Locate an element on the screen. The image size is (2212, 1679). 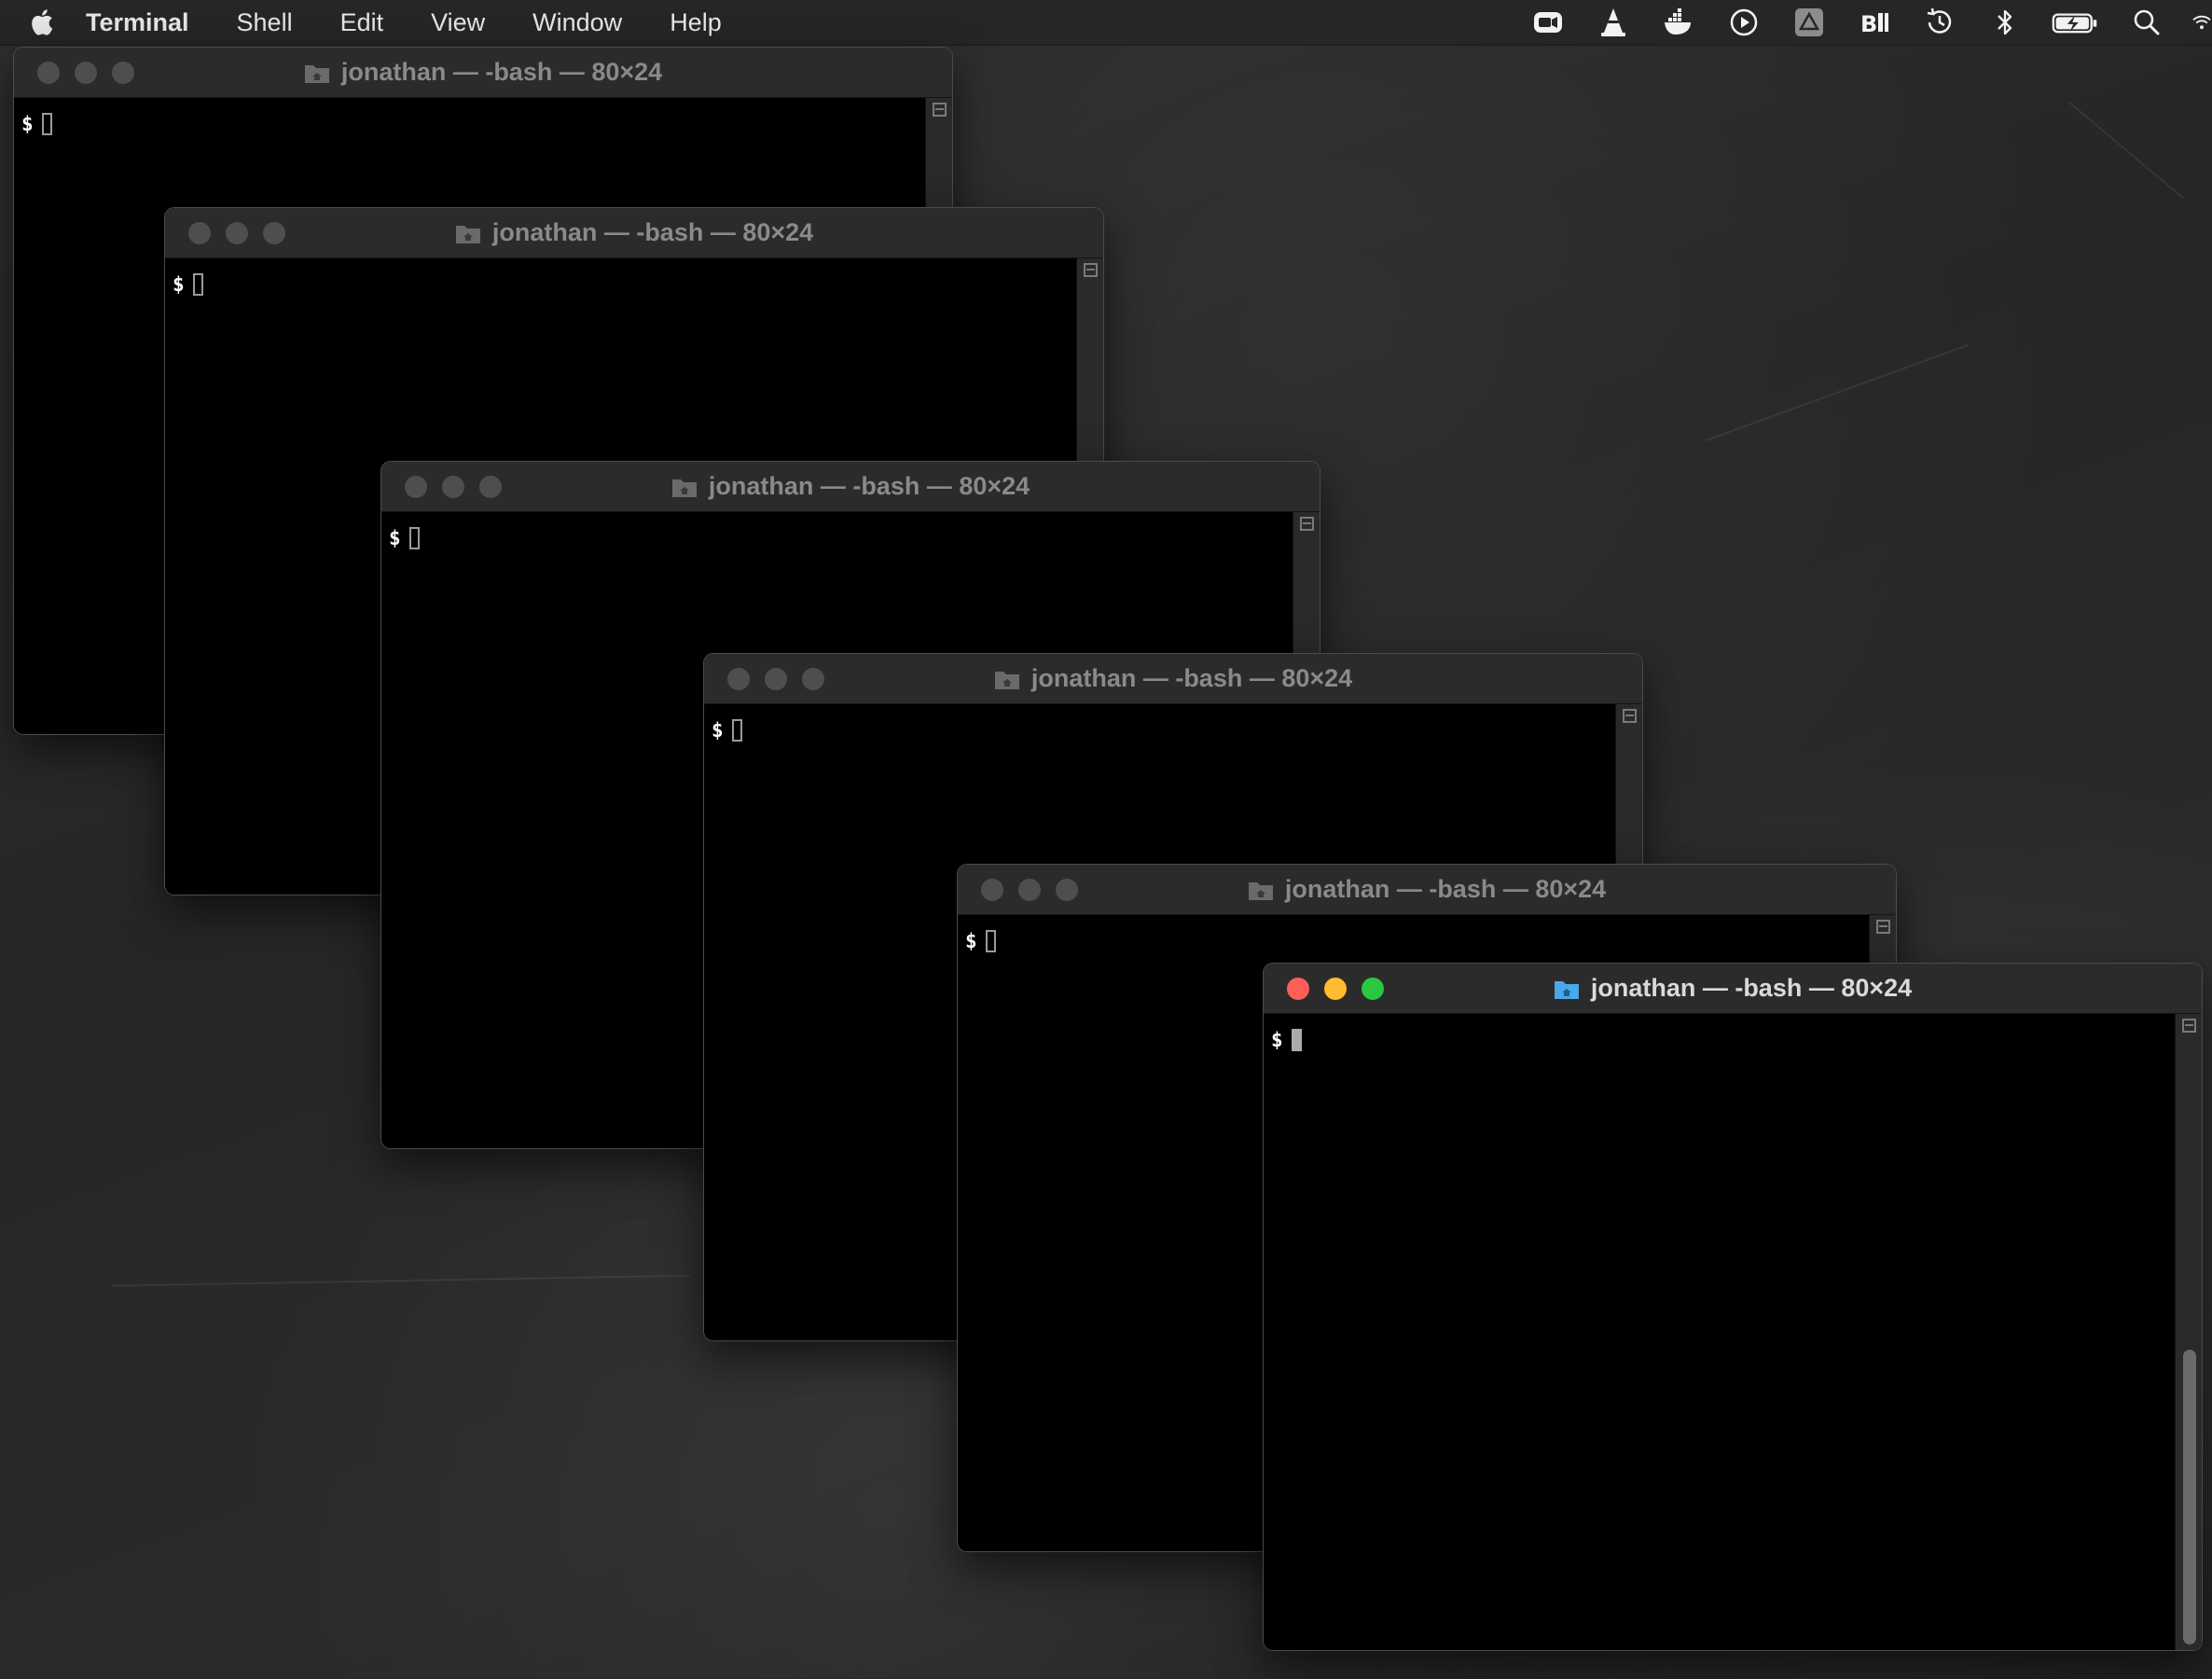
spotlight-search-icon is located at coordinates (2147, 23).